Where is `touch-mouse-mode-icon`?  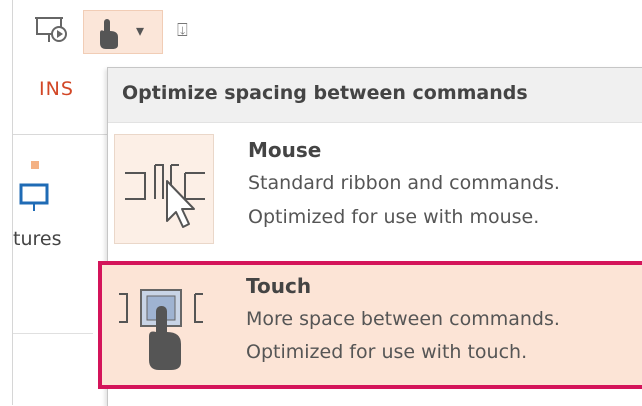
touch-mouse-mode-icon is located at coordinates (109, 34).